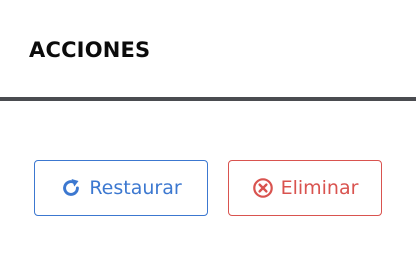 The image size is (416, 258). What do you see at coordinates (135, 188) in the screenshot?
I see `restore-button-label: Restaurar` at bounding box center [135, 188].